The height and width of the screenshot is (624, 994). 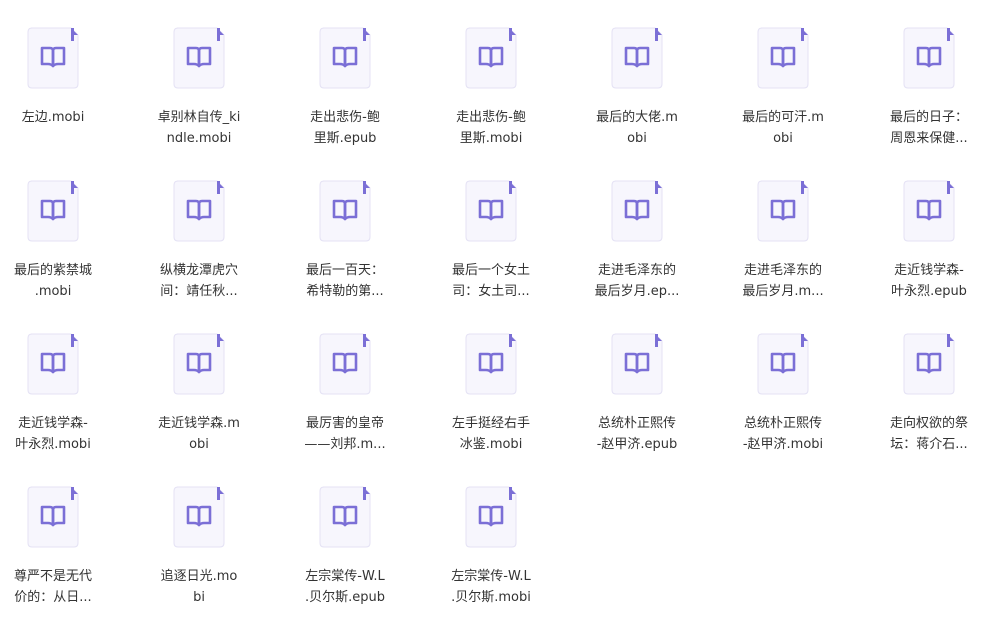 What do you see at coordinates (59, 434) in the screenshot?
I see `file-name-label: 走近钱学森- 叶永烈.mobi` at bounding box center [59, 434].